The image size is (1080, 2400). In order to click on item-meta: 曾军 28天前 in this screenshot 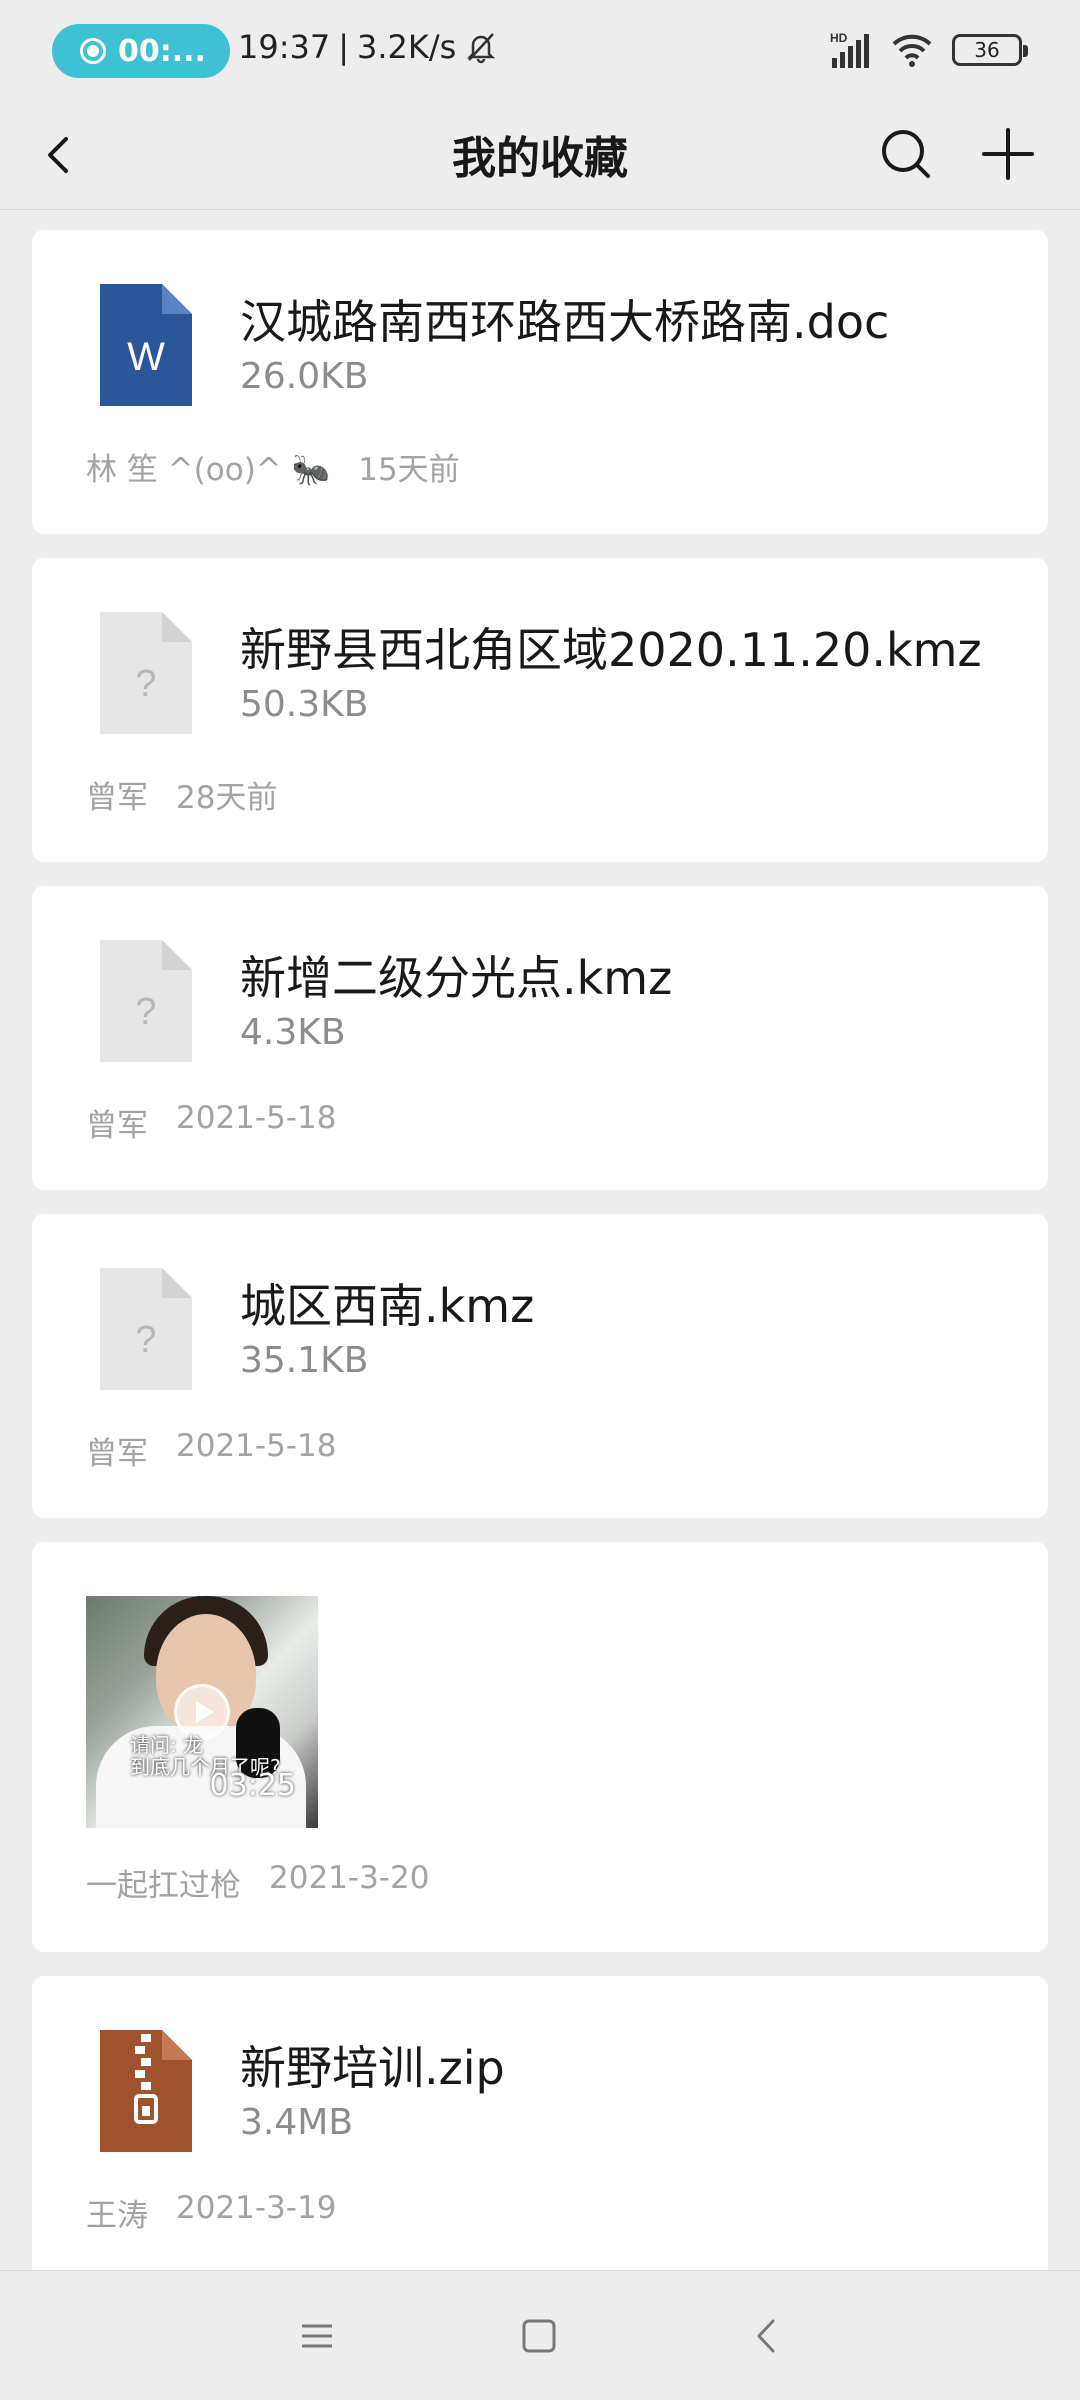, I will do `click(181, 794)`.